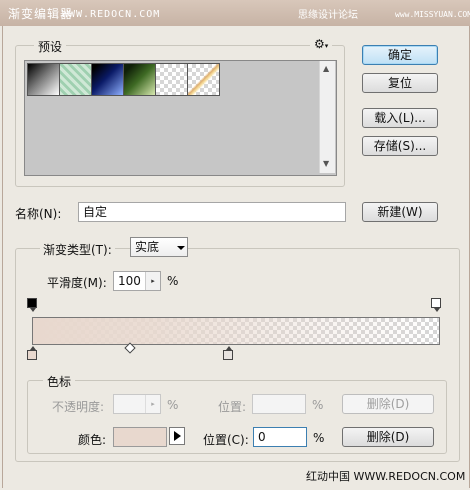 The height and width of the screenshot is (490, 470). I want to click on gradient-type-value: 实底, so click(147, 247).